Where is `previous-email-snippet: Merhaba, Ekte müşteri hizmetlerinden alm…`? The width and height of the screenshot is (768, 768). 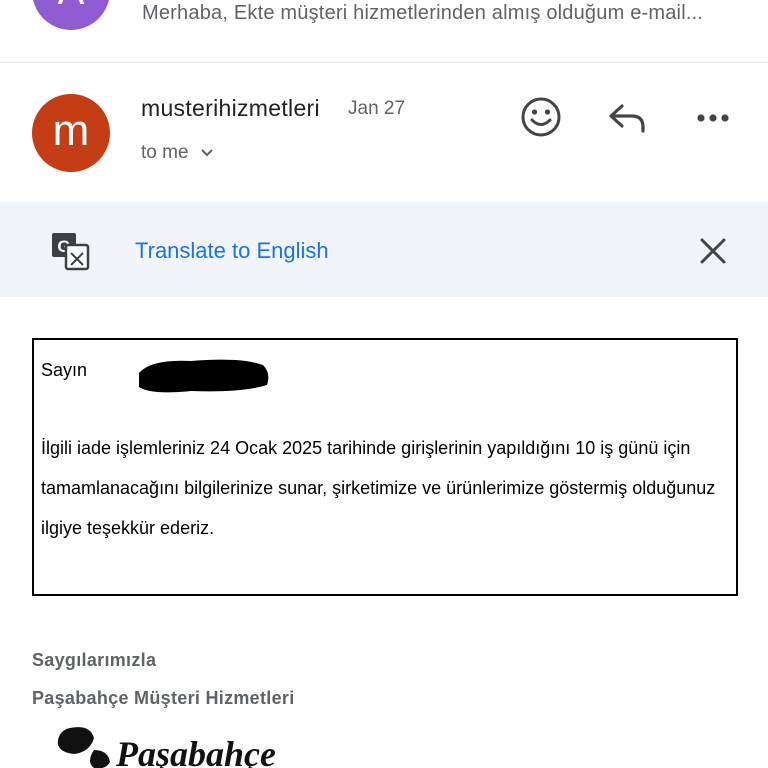 previous-email-snippet: Merhaba, Ekte müşteri hizmetlerinden alm… is located at coordinates (423, 13).